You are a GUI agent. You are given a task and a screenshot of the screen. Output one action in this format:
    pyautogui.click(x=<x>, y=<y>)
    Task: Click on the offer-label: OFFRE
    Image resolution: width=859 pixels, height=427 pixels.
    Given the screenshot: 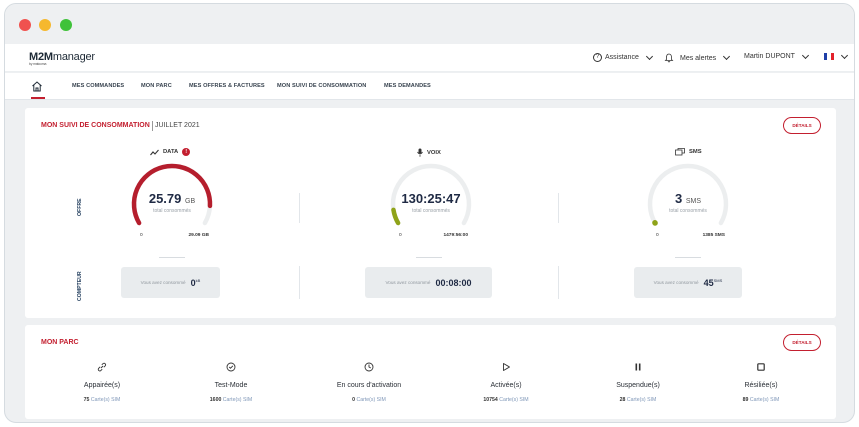 What is the action you would take?
    pyautogui.click(x=80, y=207)
    